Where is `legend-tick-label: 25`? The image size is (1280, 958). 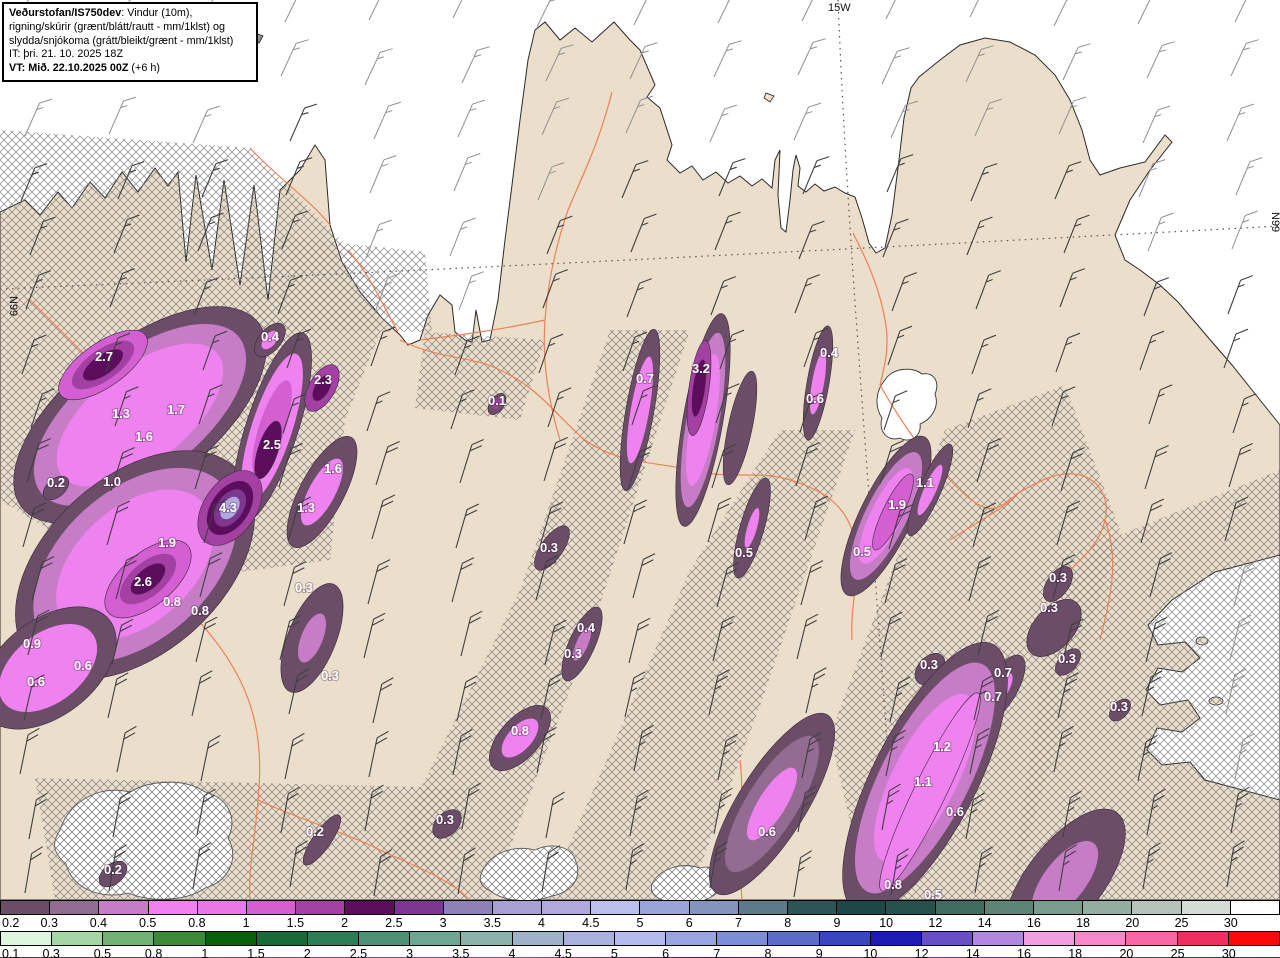 legend-tick-label: 25 is located at coordinates (1181, 923).